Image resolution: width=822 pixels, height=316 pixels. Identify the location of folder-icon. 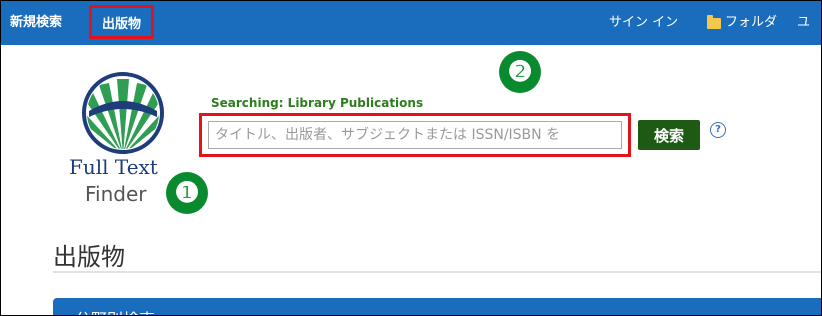
(714, 21).